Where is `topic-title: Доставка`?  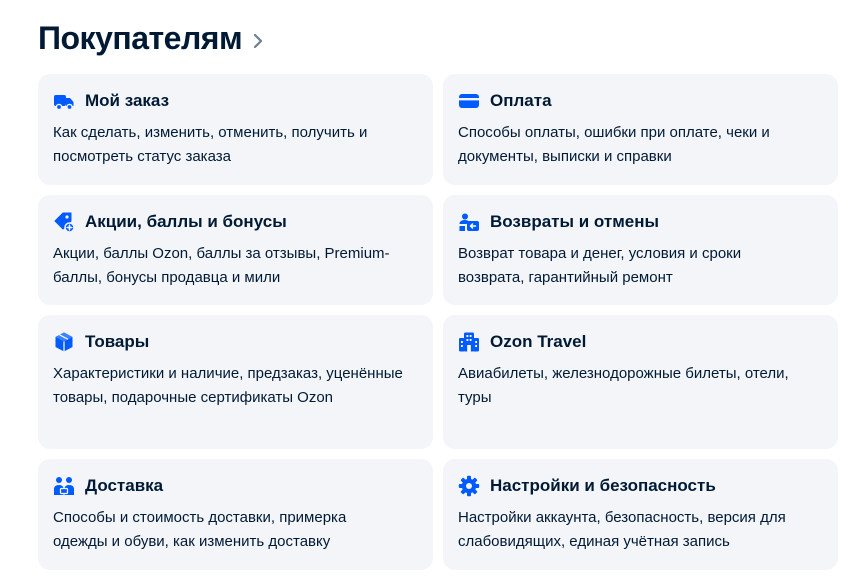
topic-title: Доставка is located at coordinates (124, 485).